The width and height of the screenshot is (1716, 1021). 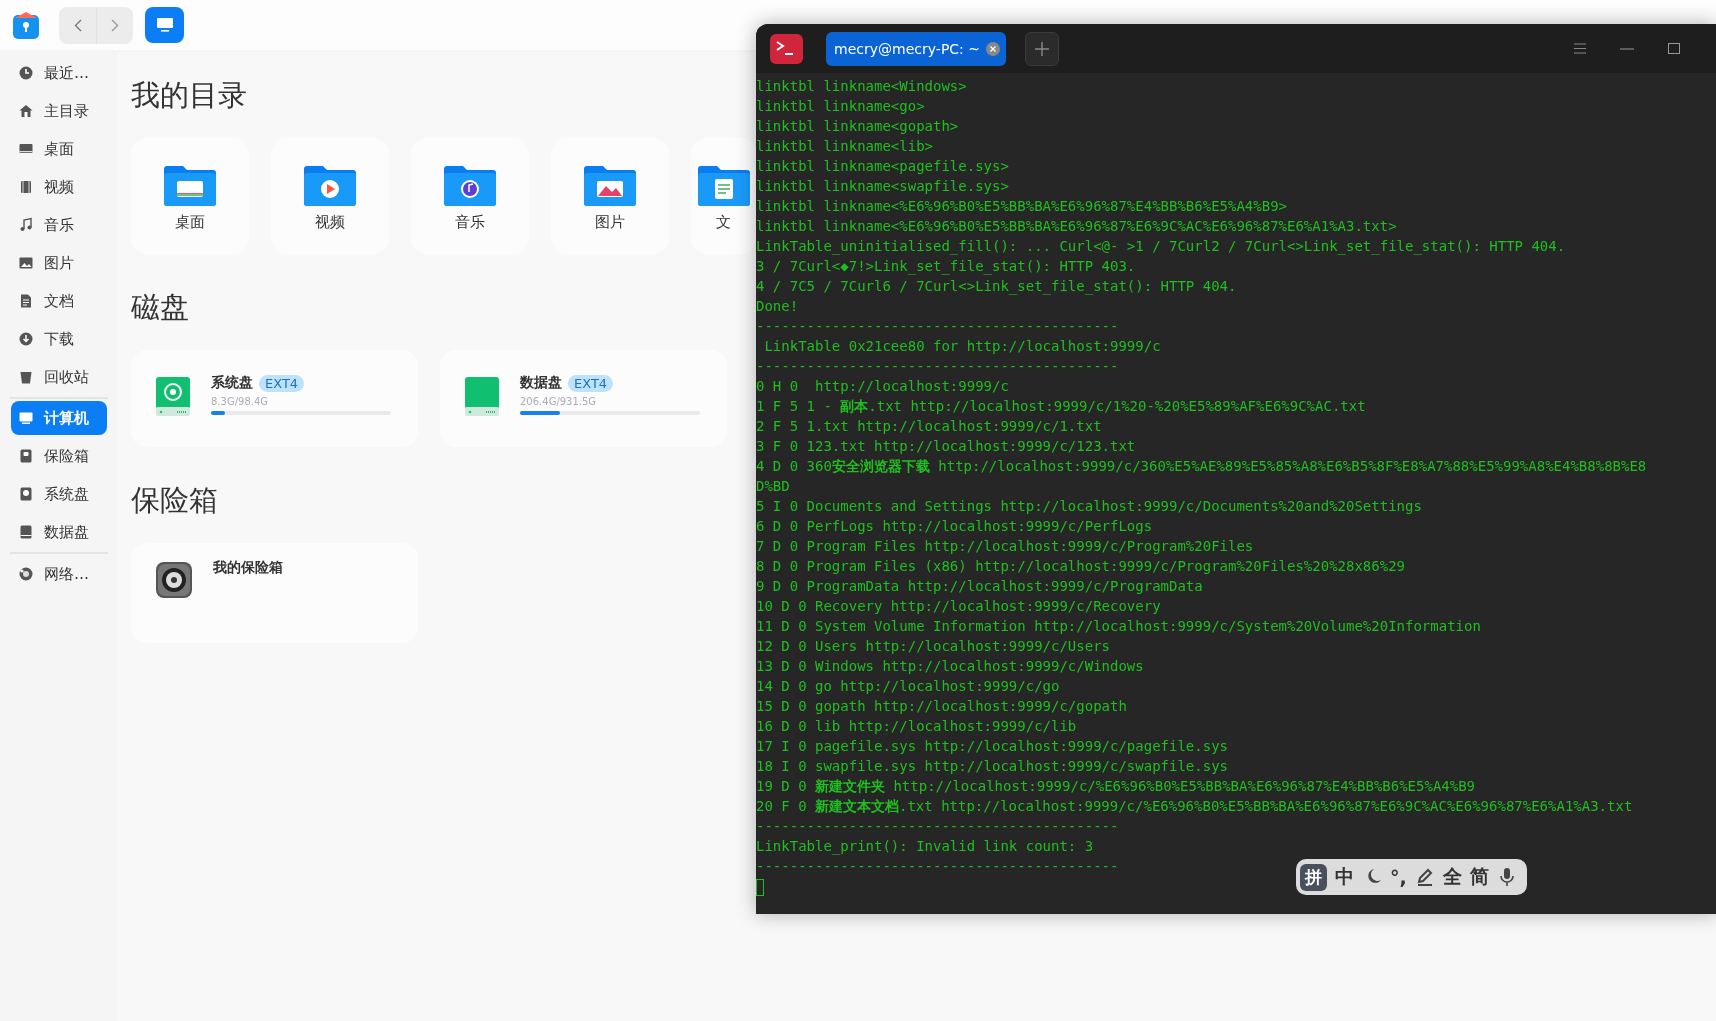 What do you see at coordinates (115, 25) in the screenshot?
I see `chevron-right-icon` at bounding box center [115, 25].